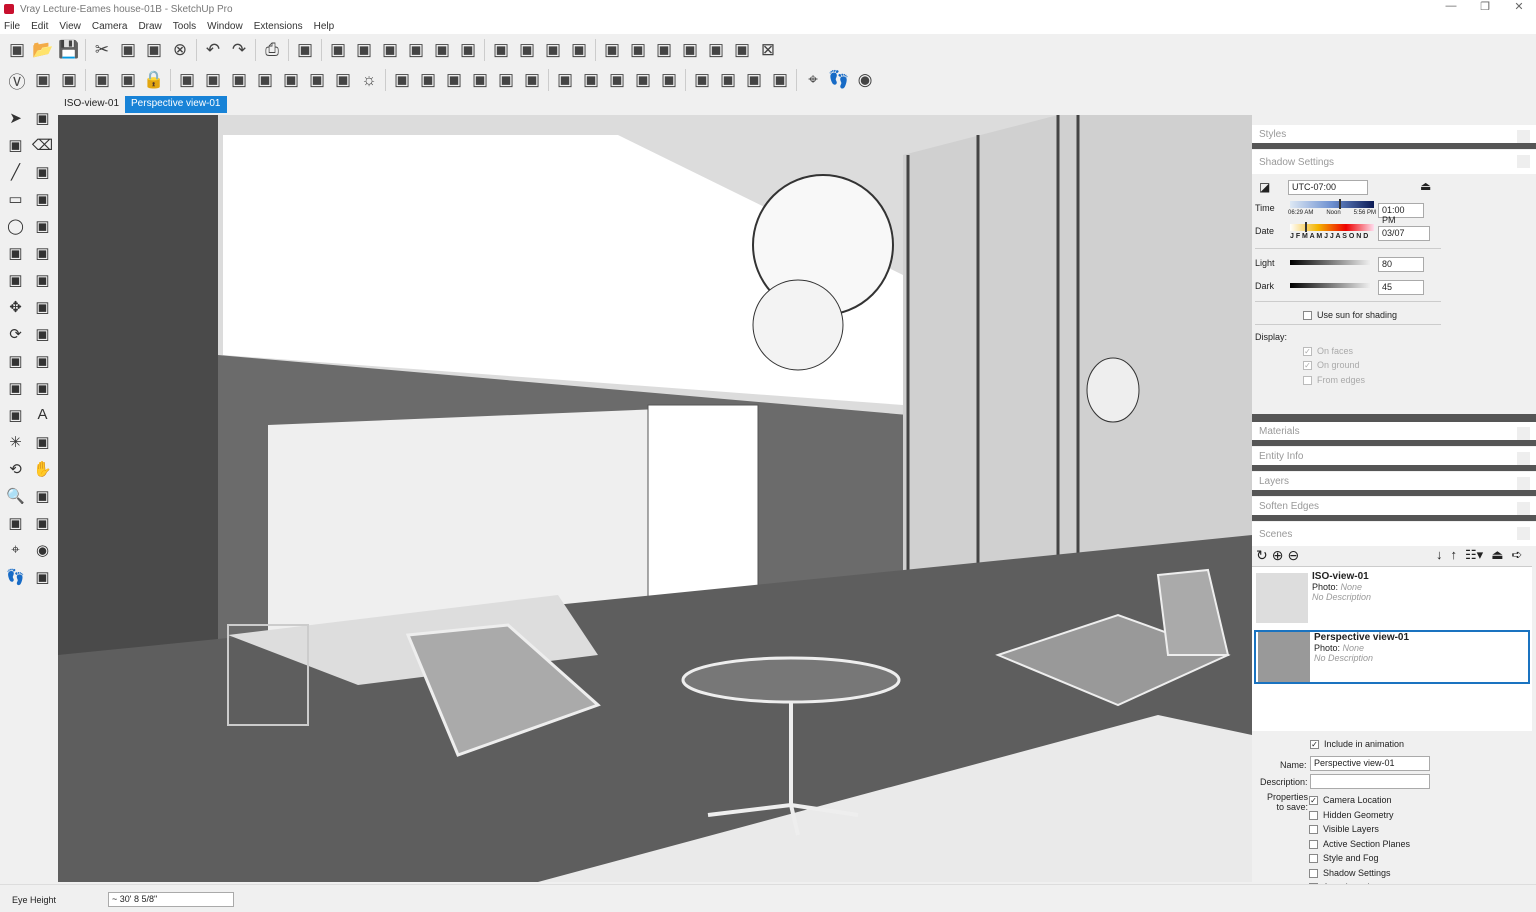  What do you see at coordinates (480, 80) in the screenshot?
I see `shaded-icon: ▣` at bounding box center [480, 80].